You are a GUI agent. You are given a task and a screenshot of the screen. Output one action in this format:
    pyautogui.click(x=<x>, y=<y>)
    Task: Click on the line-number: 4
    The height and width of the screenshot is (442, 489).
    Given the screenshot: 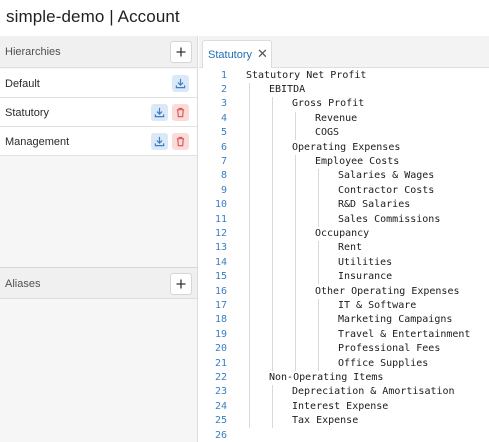 What is the action you would take?
    pyautogui.click(x=223, y=118)
    